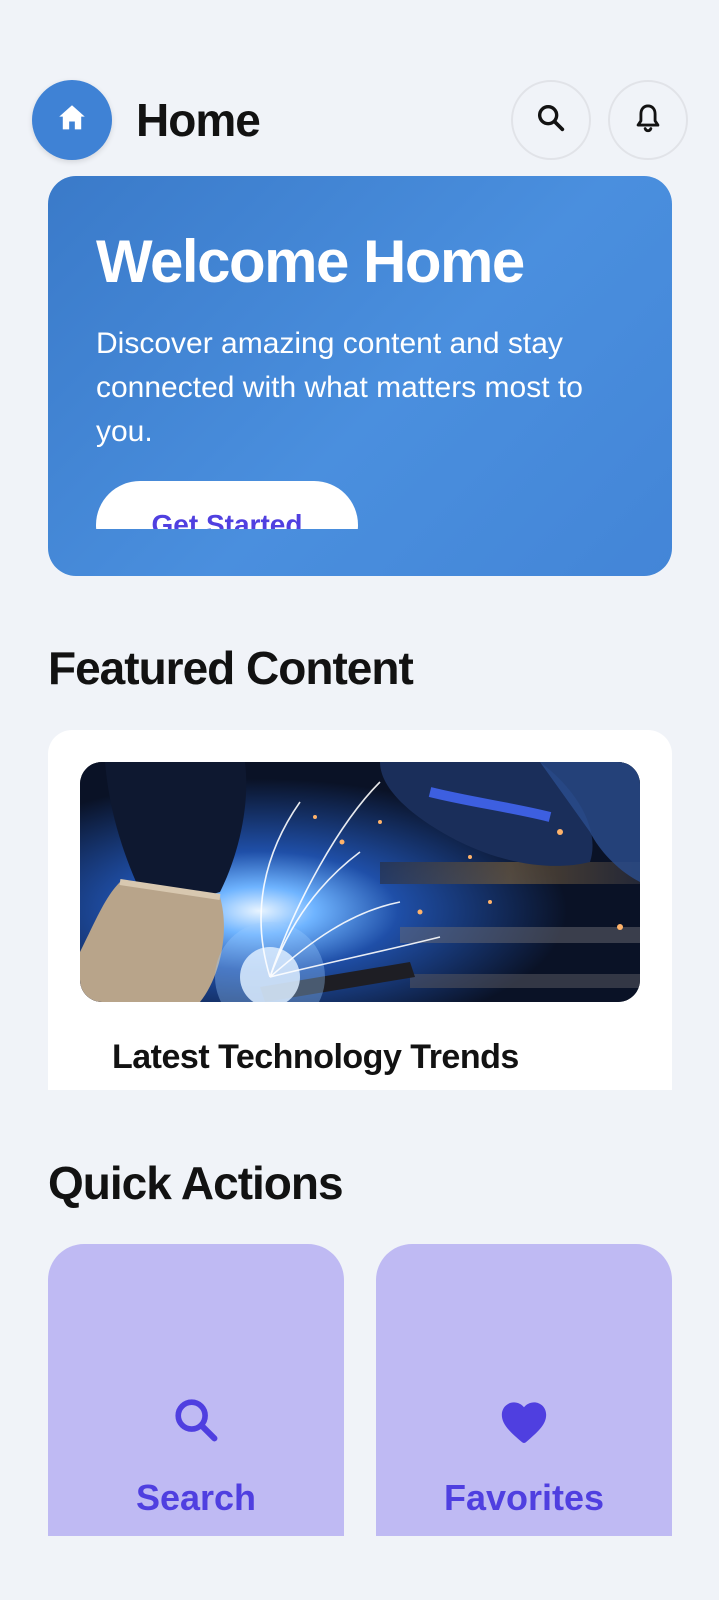  I want to click on featured-section-title: Featured Content, so click(231, 668).